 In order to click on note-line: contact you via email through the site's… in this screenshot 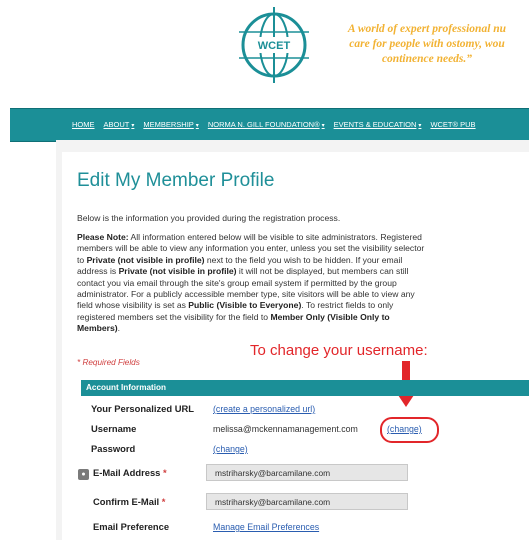, I will do `click(237, 282)`.